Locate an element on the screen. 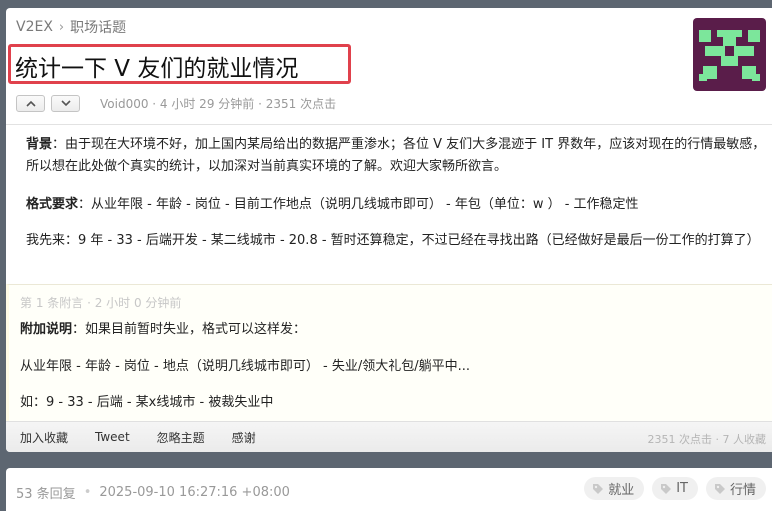  tag-list: 就业 IT 行情 is located at coordinates (675, 488).